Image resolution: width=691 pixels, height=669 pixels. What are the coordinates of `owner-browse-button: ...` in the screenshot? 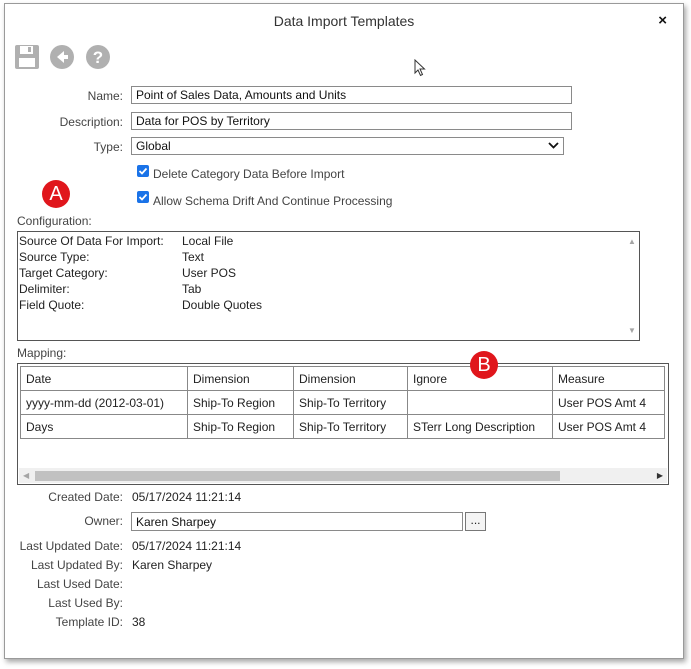 It's located at (475, 521).